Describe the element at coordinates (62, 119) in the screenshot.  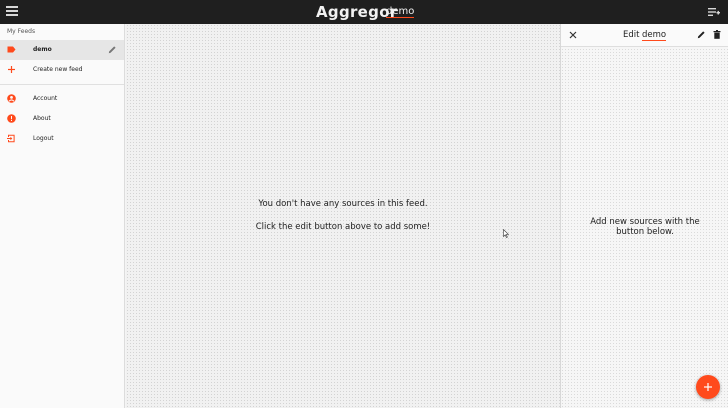
I see `sidebar-item-about: About` at that location.